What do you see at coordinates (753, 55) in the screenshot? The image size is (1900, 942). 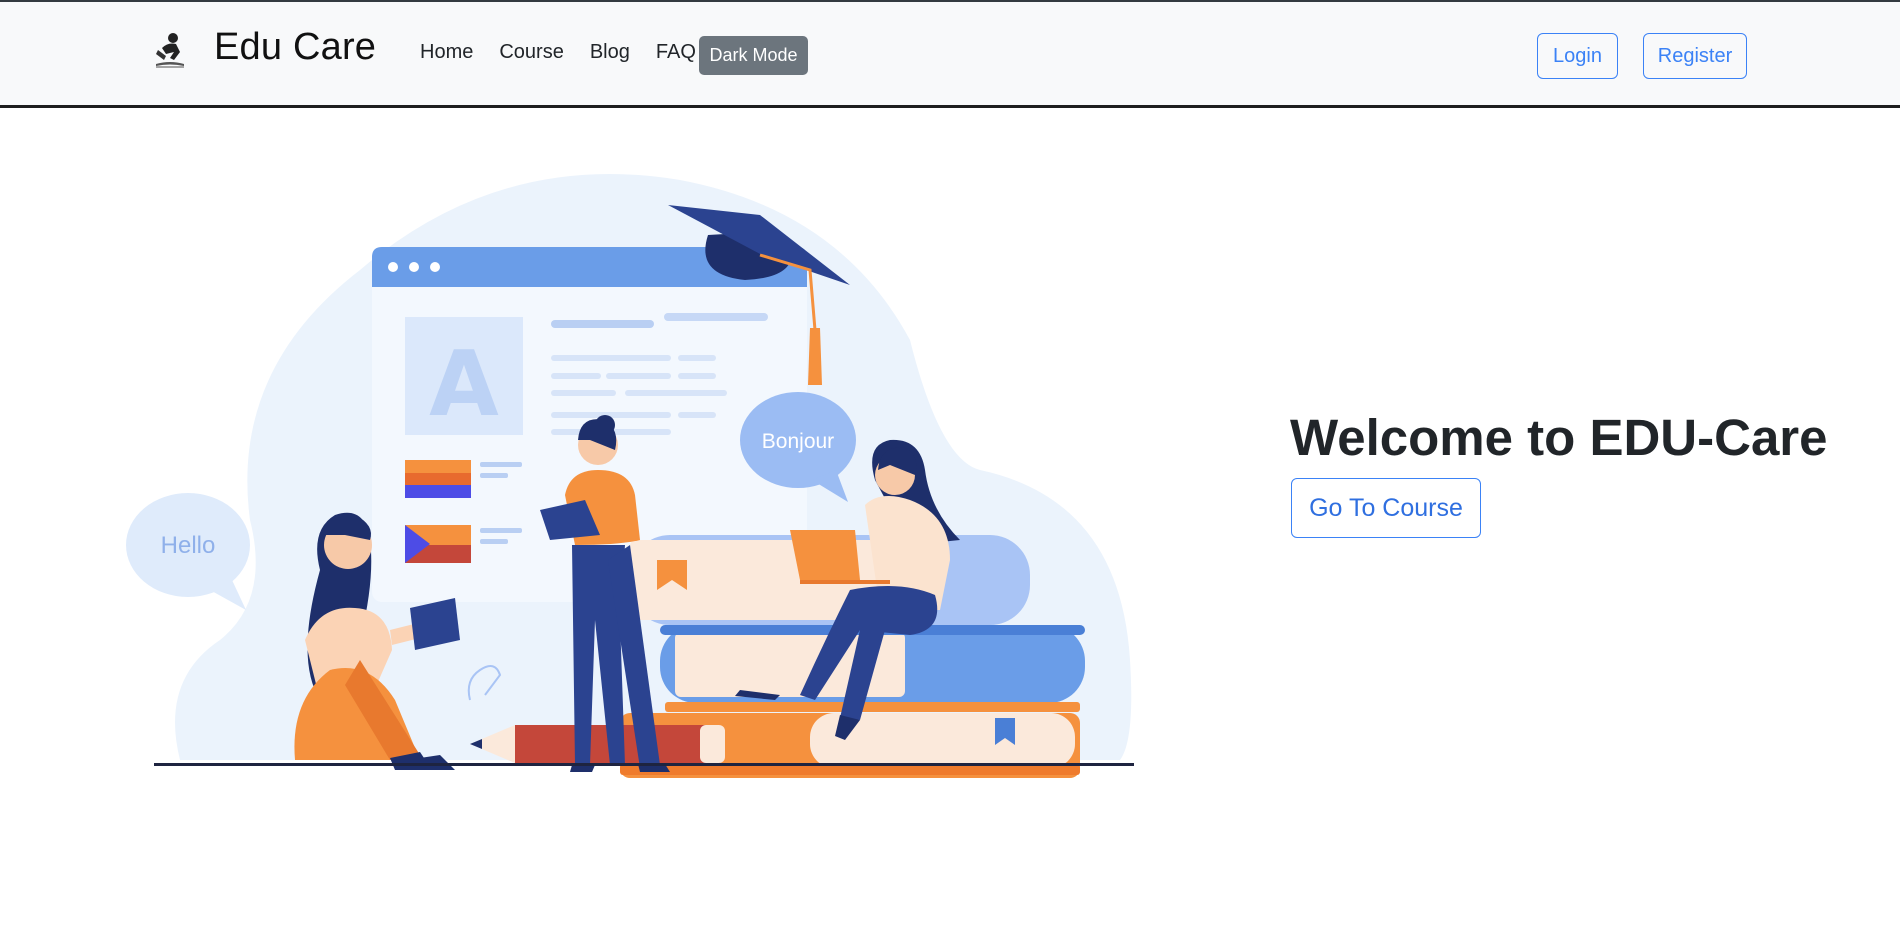 I see `dark-mode-button: Dark Mode` at bounding box center [753, 55].